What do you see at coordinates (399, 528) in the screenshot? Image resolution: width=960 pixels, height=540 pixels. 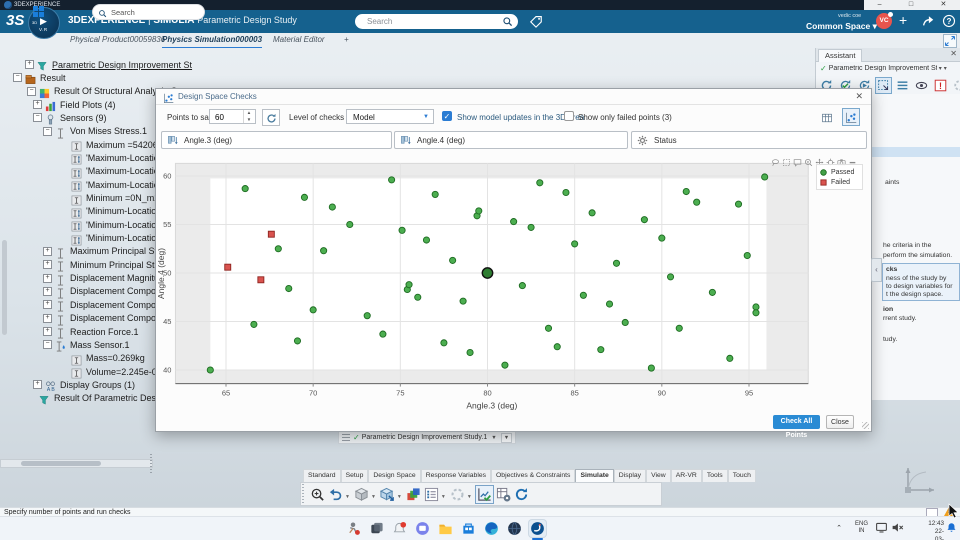 I see `taskbar-app-notify-bell` at bounding box center [399, 528].